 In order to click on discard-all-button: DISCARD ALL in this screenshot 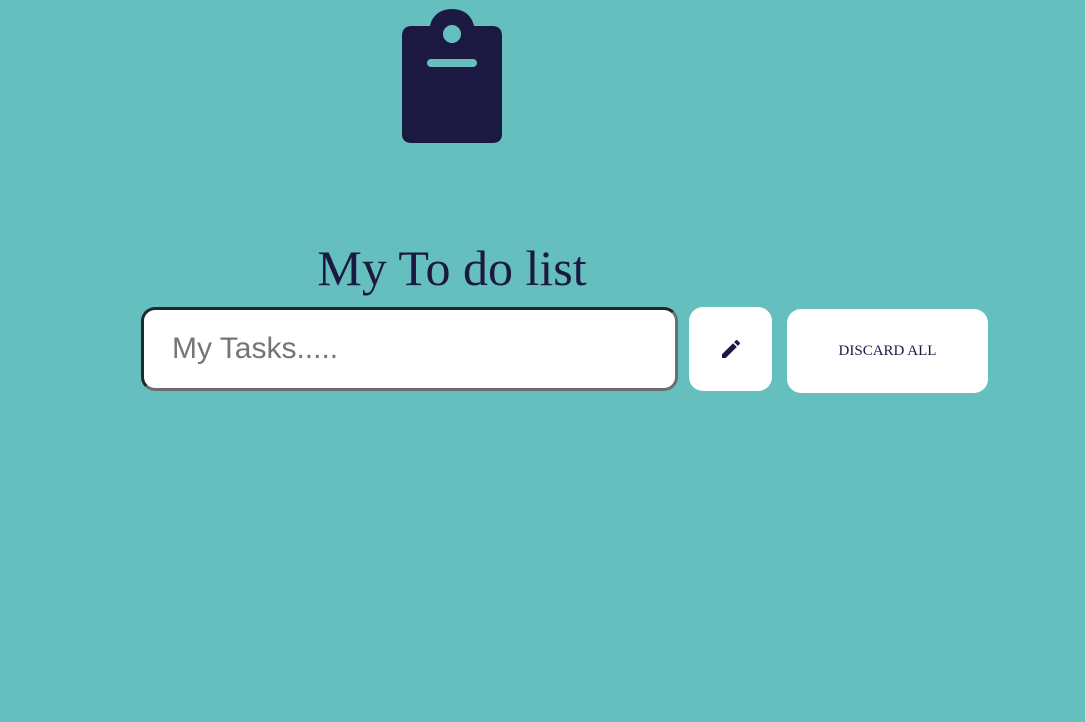, I will do `click(887, 351)`.